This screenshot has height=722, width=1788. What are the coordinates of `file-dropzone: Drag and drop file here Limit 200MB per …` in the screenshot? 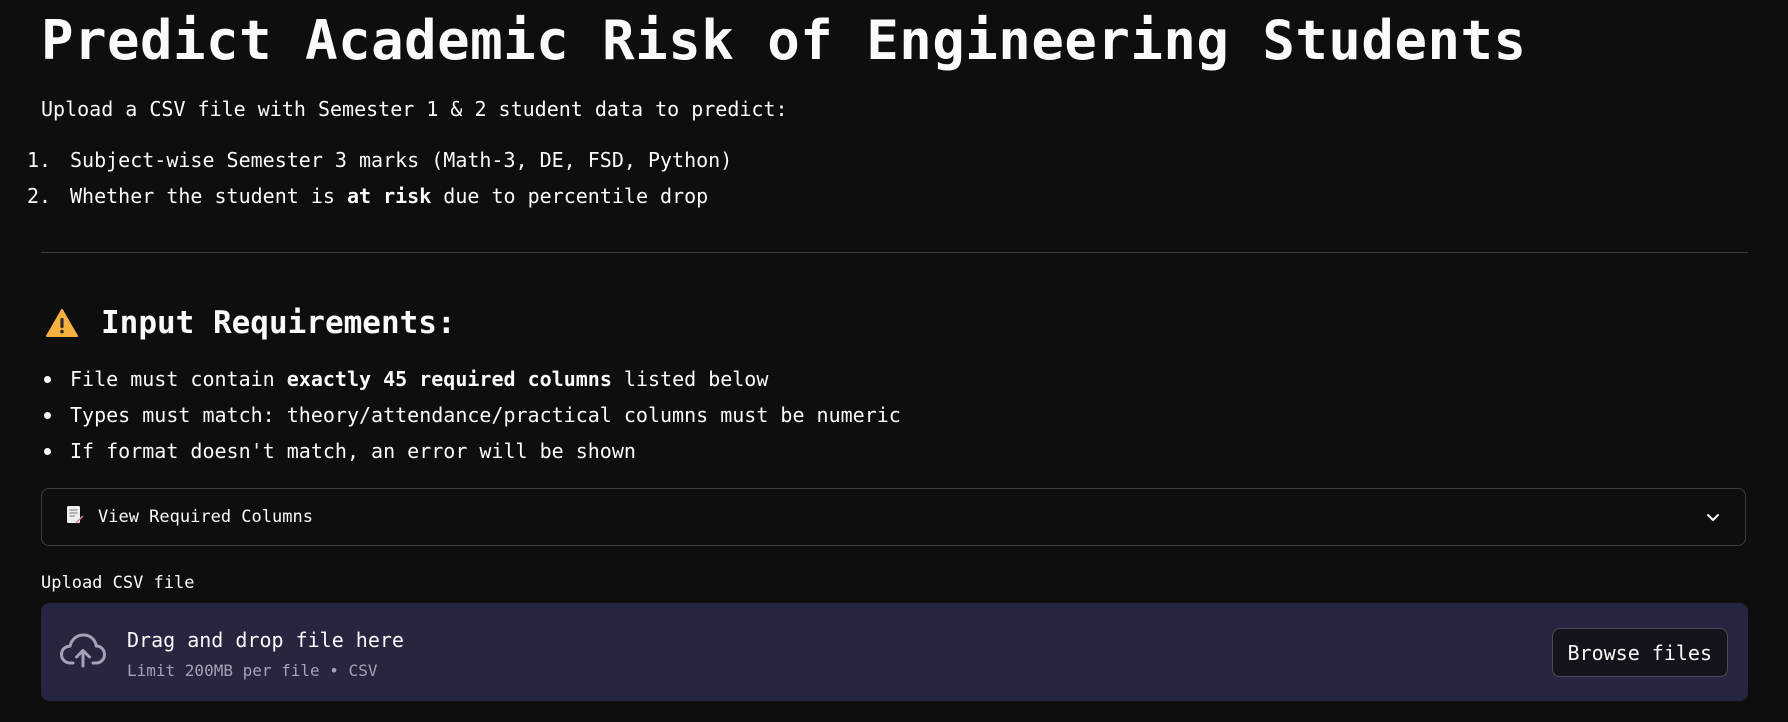 It's located at (894, 652).